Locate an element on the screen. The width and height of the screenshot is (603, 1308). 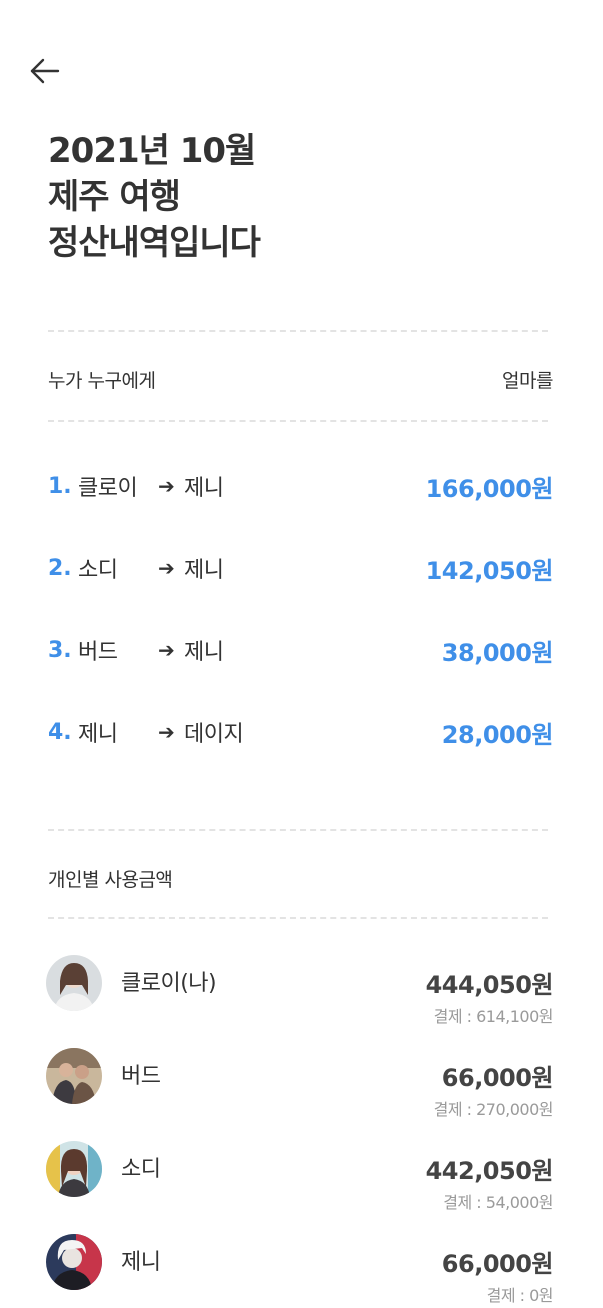
person-amount: 444,050원 is located at coordinates (489, 985).